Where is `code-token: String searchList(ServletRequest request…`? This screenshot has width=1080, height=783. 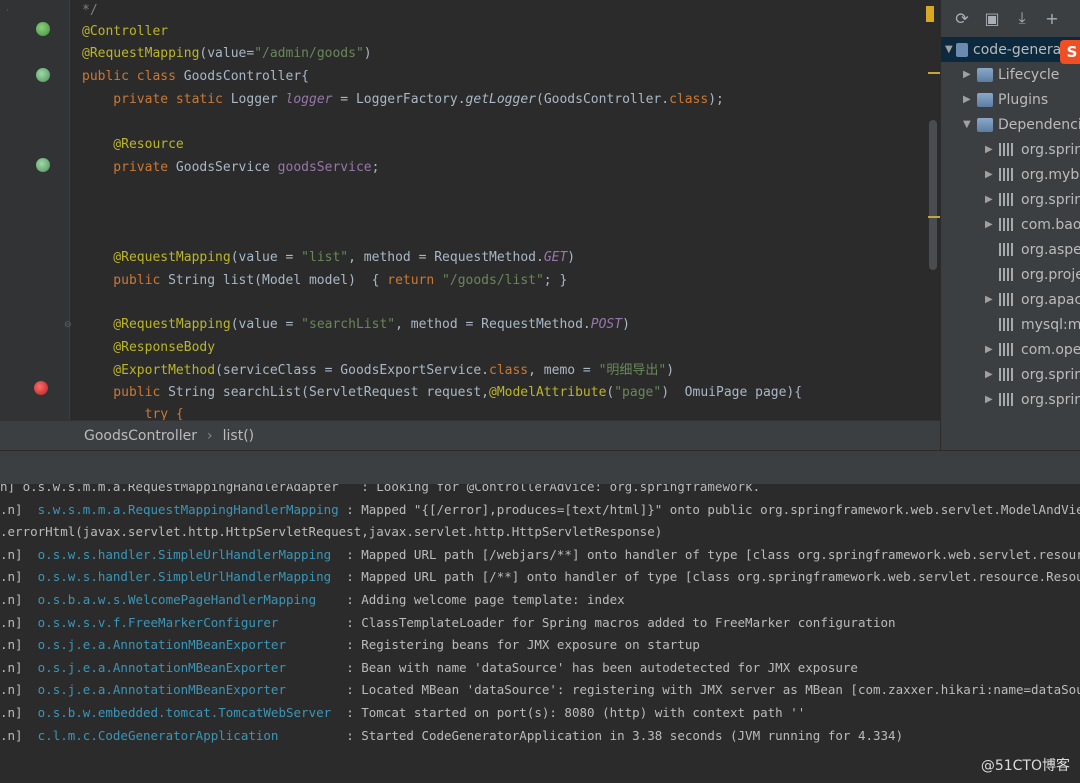
code-token: String searchList(ServletRequest request… is located at coordinates (328, 392).